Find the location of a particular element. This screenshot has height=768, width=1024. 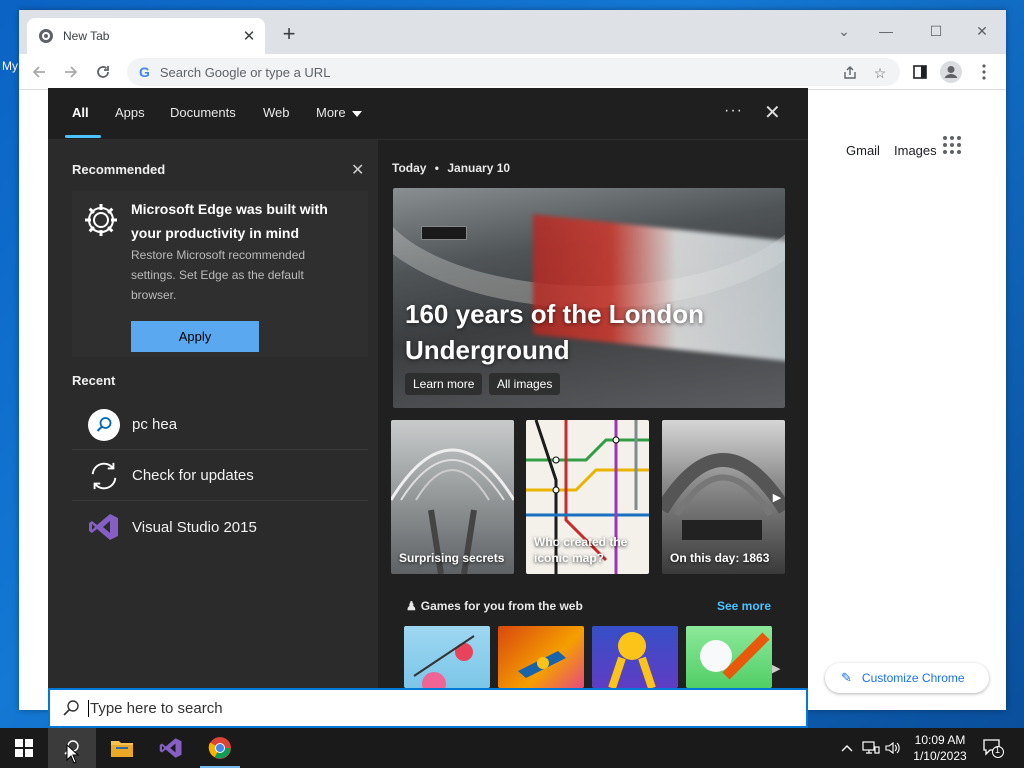

tab-search-dropdown-icon: ⌄ is located at coordinates (844, 31).